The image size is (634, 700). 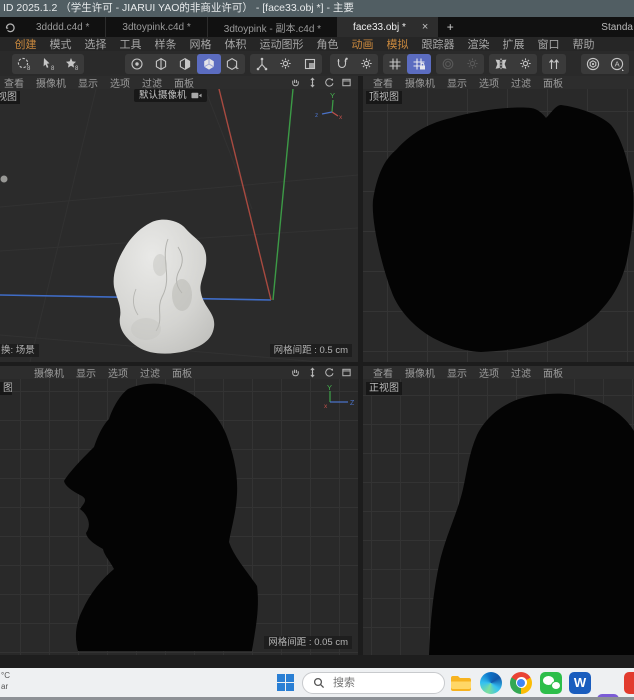 I want to click on menu-tracker: 跟踪器, so click(x=438, y=44).